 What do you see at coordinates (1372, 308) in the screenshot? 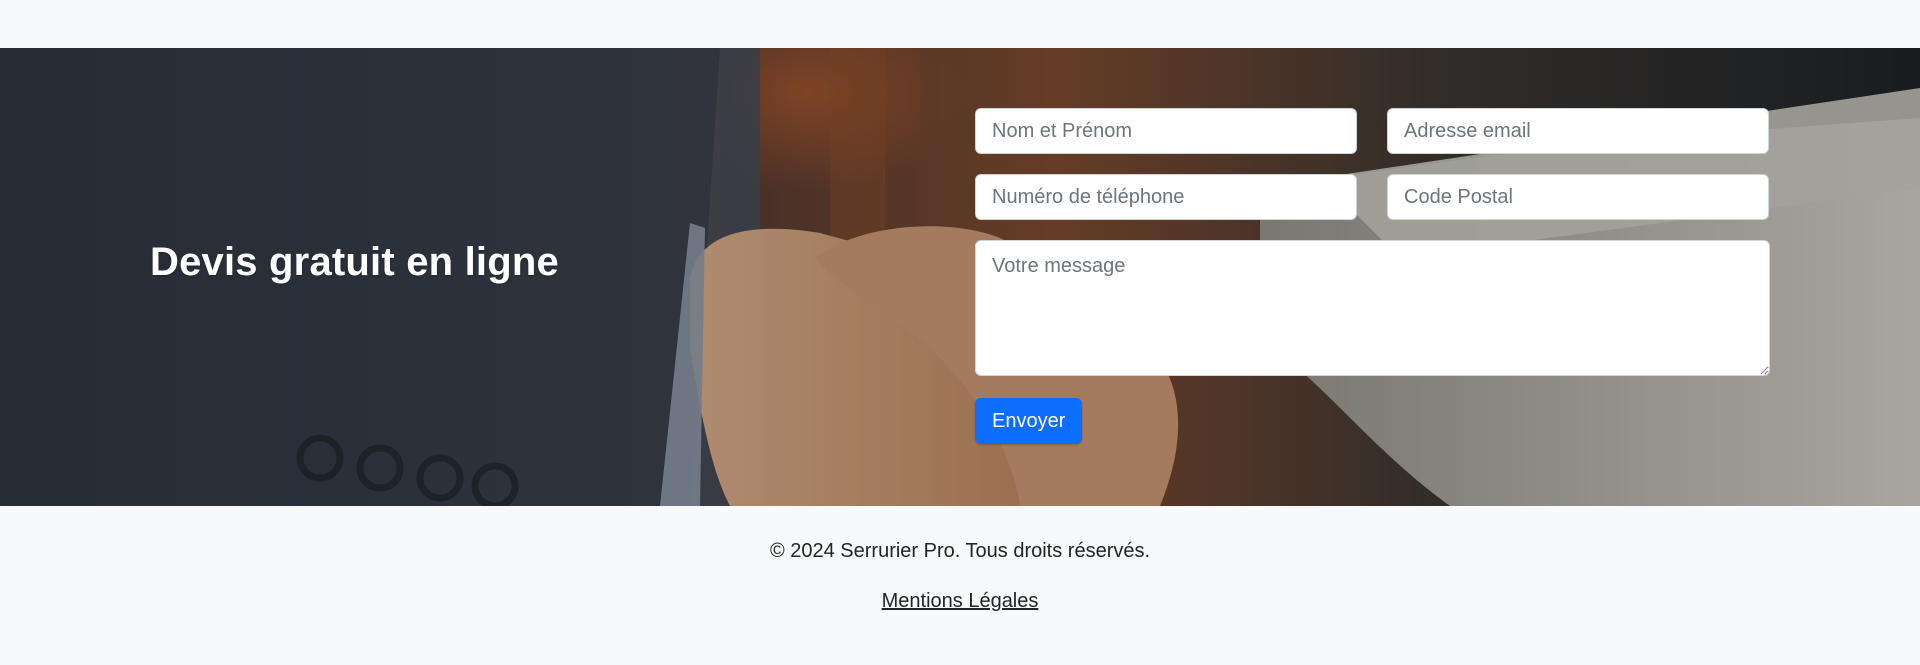
I see `message-textarea` at bounding box center [1372, 308].